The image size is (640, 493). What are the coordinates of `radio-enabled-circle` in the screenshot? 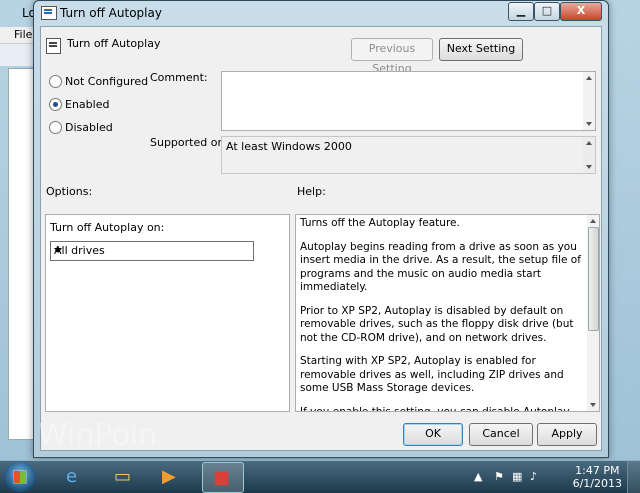 It's located at (55, 104).